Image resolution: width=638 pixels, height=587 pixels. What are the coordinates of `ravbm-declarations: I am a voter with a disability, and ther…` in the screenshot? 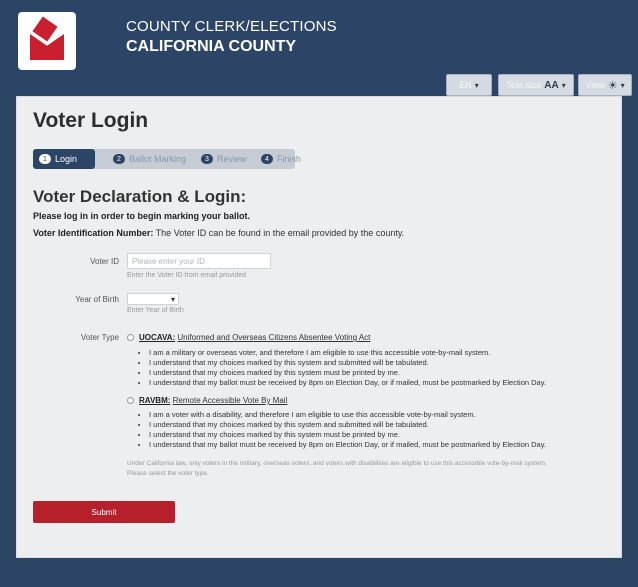 It's located at (342, 430).